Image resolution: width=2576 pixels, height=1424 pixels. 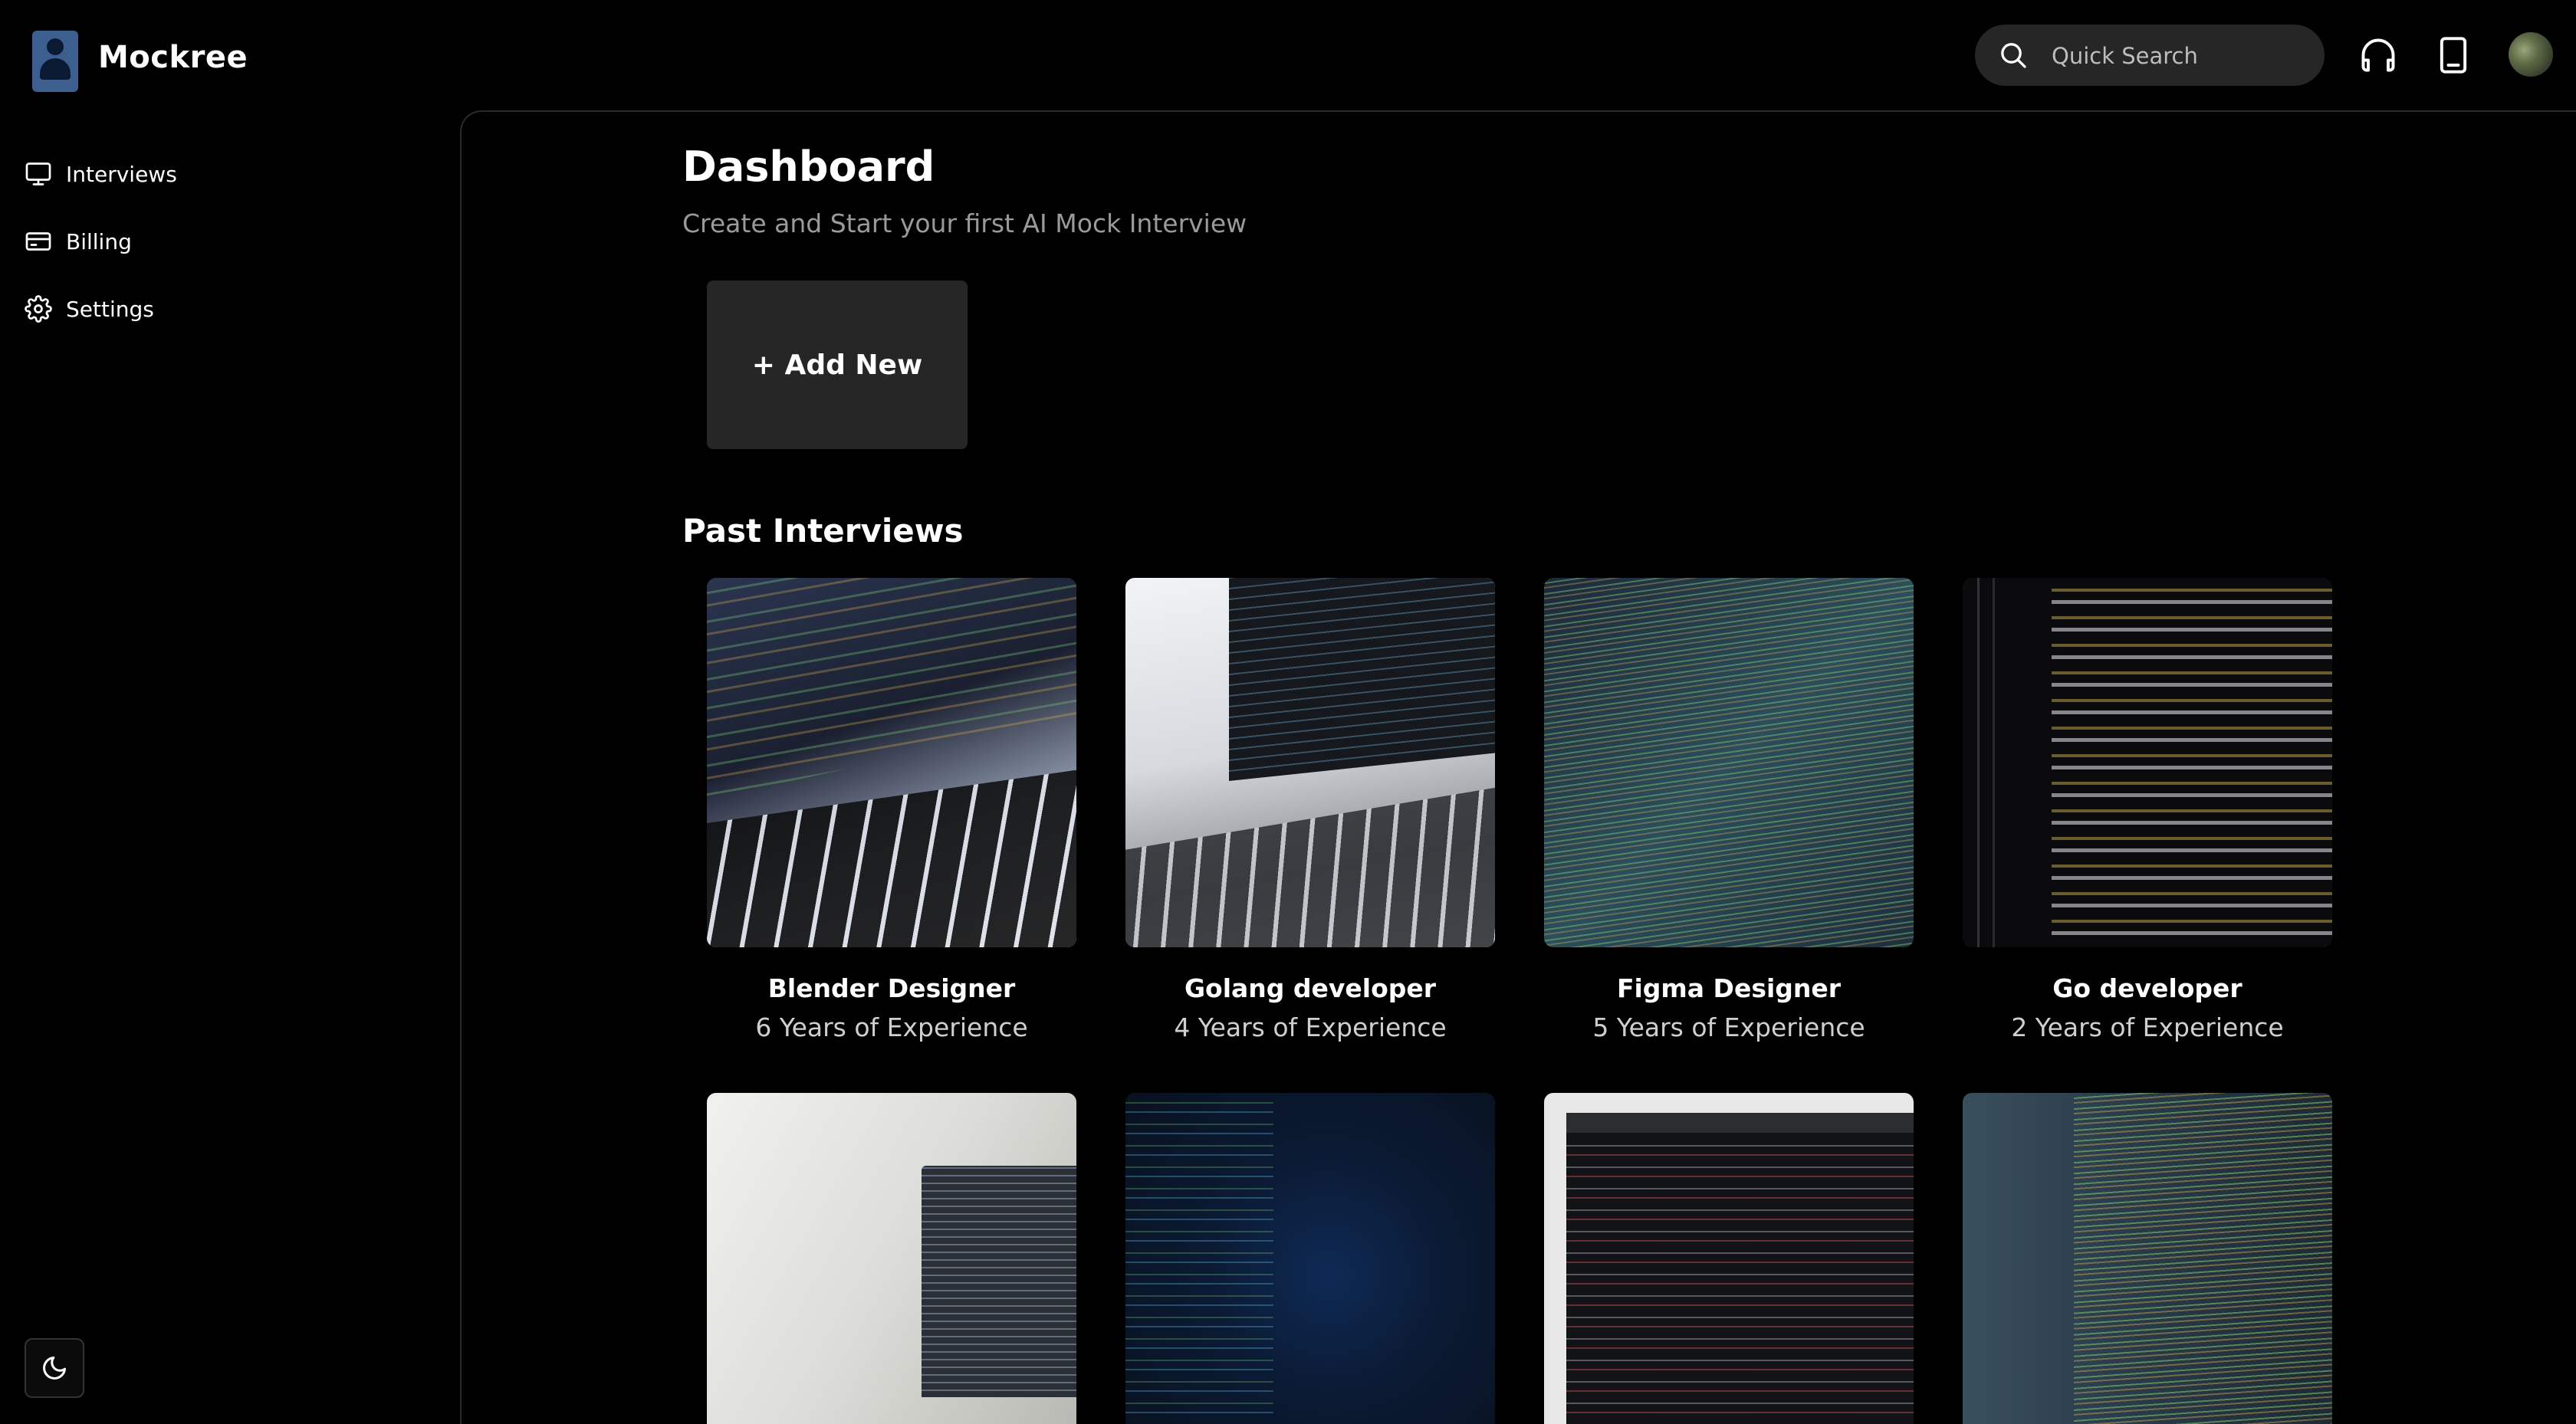 I want to click on brand-name: Mockree, so click(x=173, y=57).